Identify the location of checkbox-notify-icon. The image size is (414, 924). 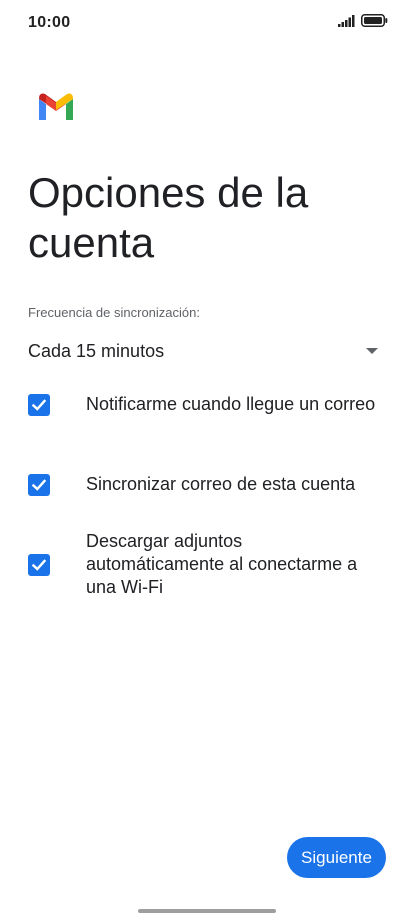
(39, 404).